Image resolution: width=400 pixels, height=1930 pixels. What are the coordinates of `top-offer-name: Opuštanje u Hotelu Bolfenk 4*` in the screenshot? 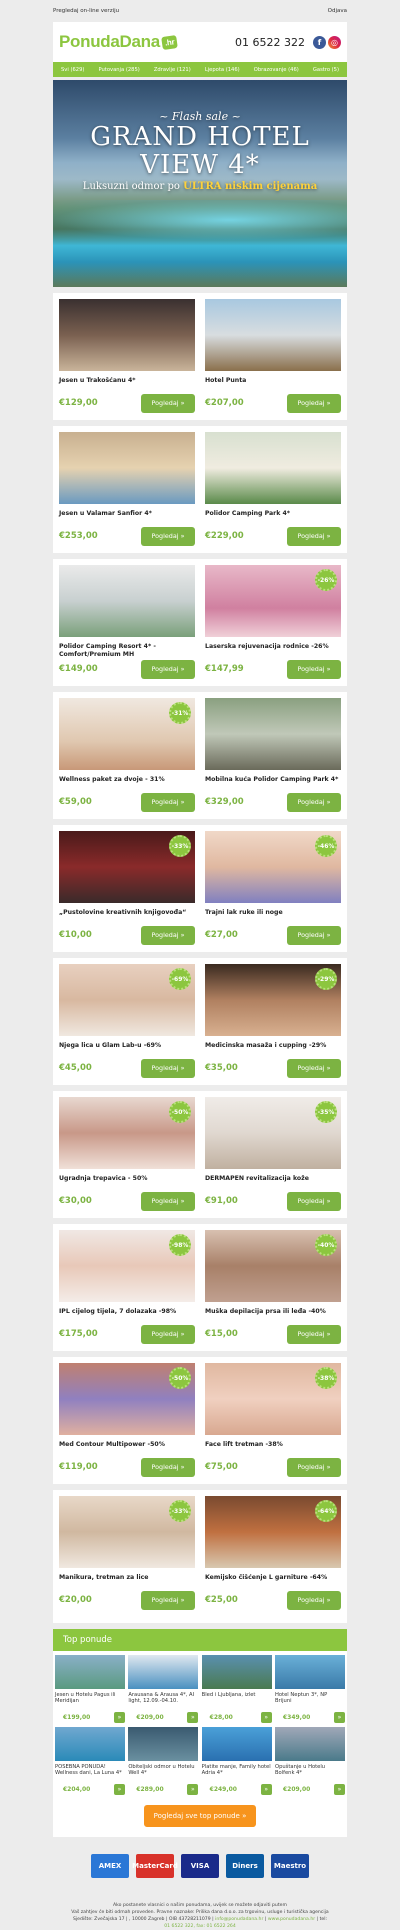 It's located at (310, 1774).